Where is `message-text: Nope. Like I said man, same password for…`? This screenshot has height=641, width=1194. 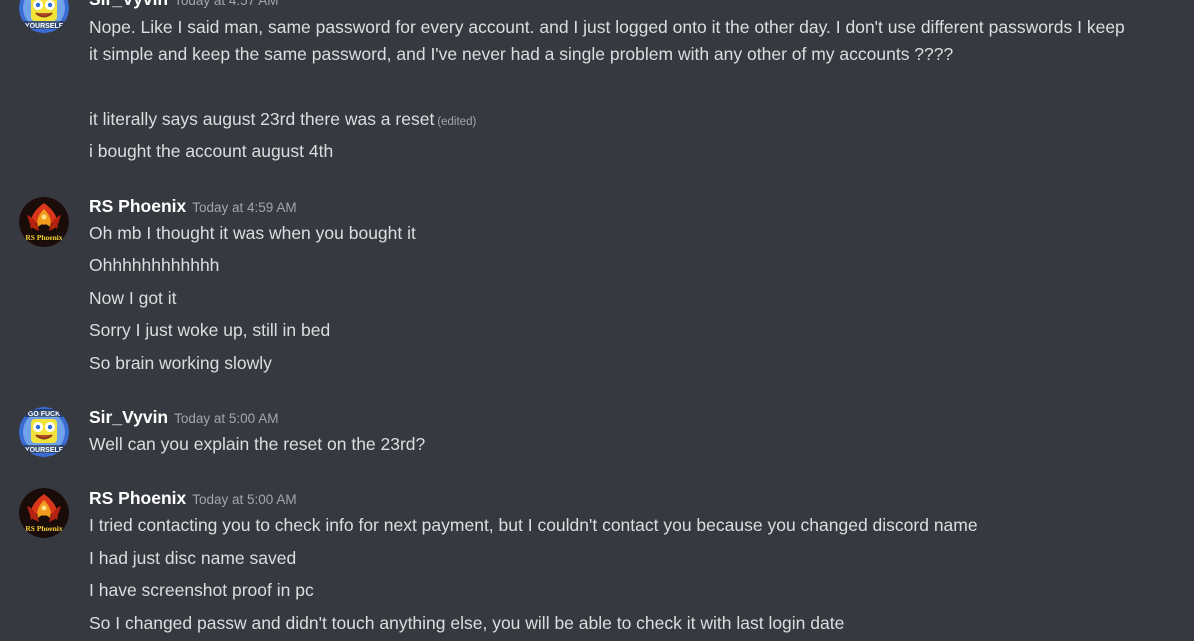
message-text: Nope. Like I said man, same password for… is located at coordinates (607, 40).